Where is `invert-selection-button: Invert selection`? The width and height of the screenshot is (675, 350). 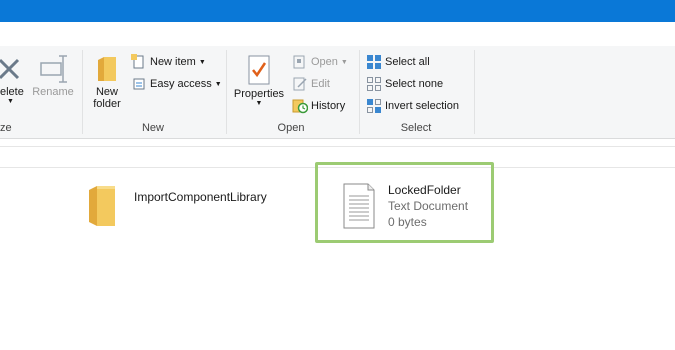
invert-selection-button: Invert selection is located at coordinates (412, 106).